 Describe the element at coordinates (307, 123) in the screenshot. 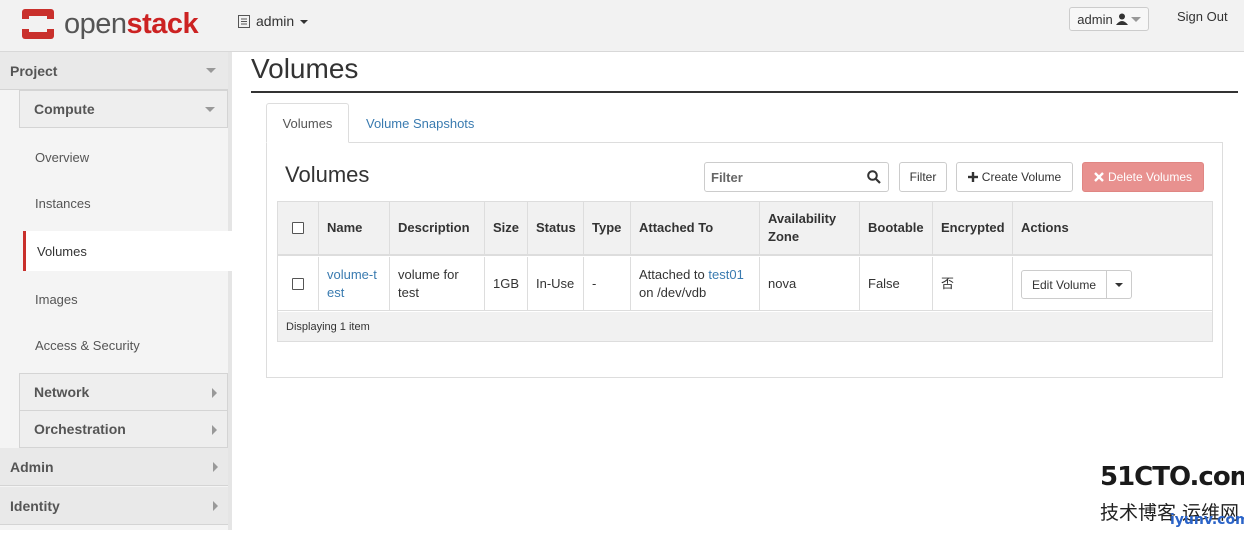

I see `tab-volumes: Volumes` at that location.